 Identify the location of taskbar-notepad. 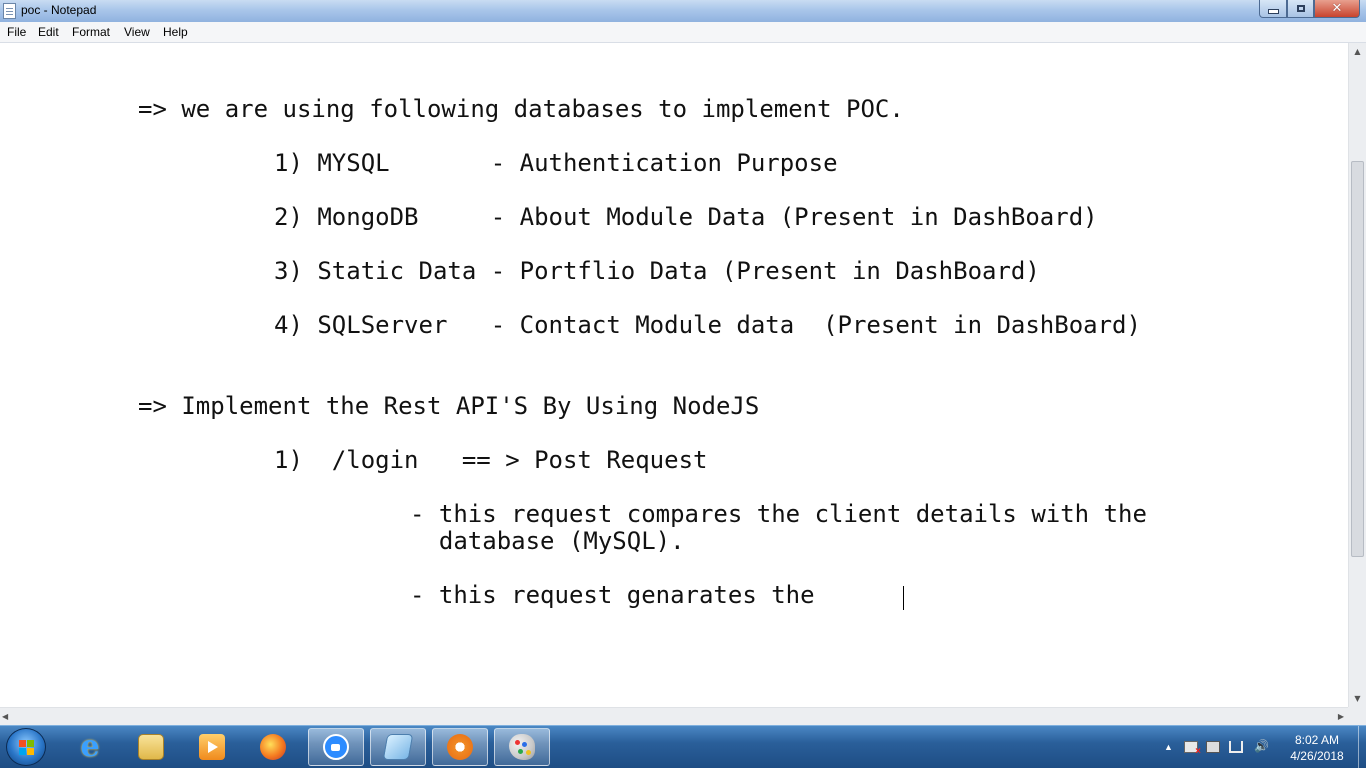
(398, 747).